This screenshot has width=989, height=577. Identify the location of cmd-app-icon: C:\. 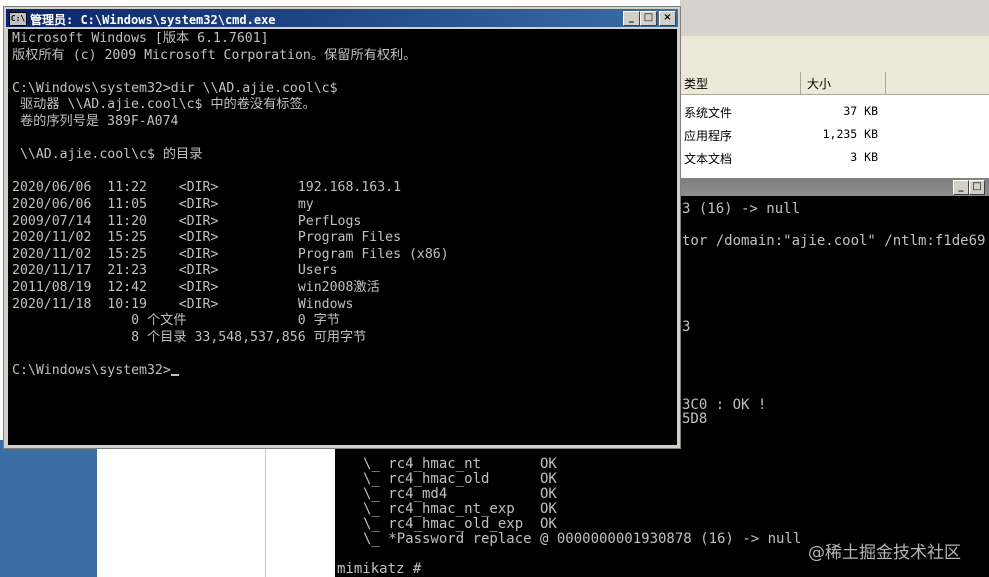
(18, 19).